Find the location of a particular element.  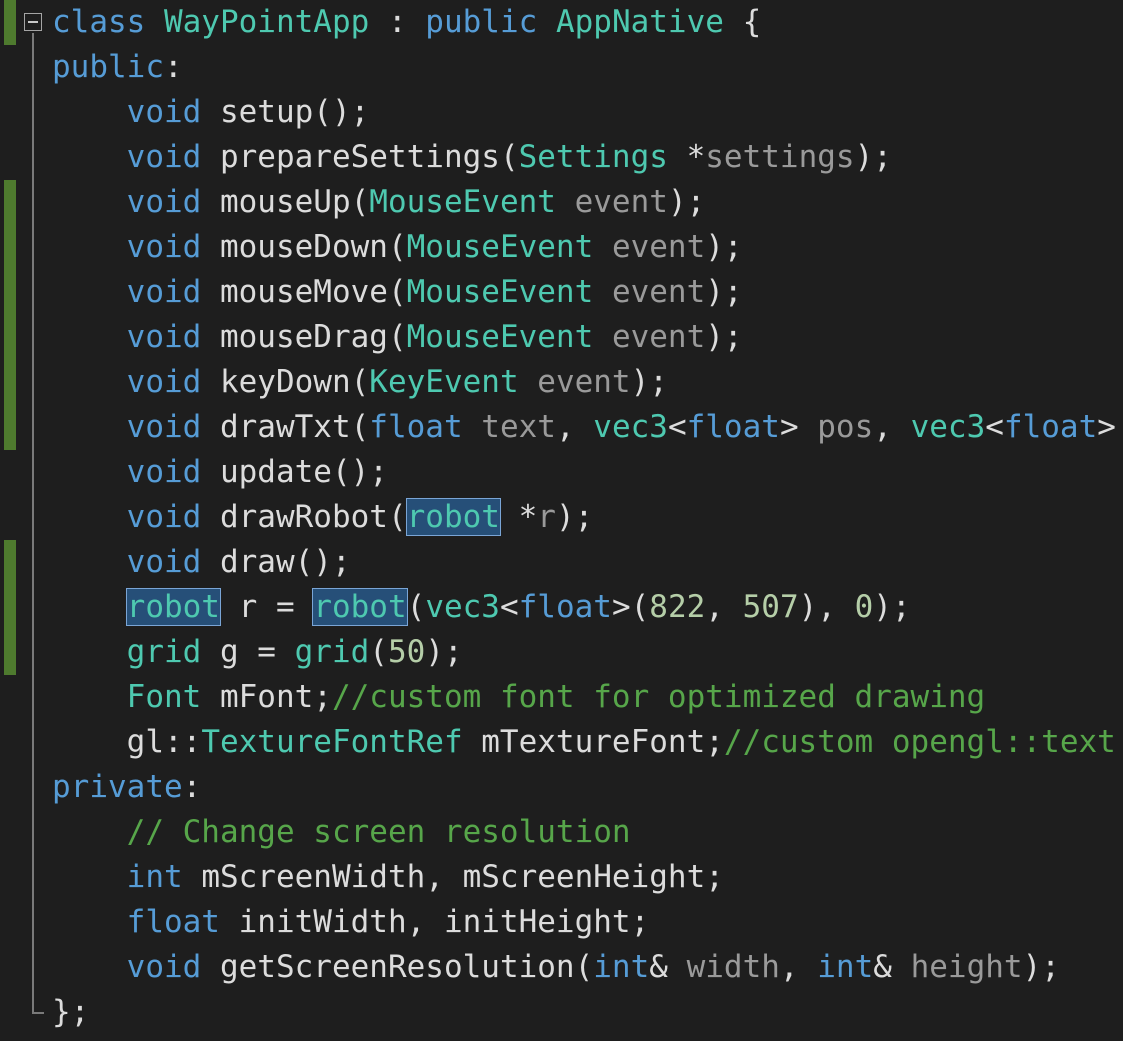

code-token: prepareSettings( is located at coordinates (369, 157).